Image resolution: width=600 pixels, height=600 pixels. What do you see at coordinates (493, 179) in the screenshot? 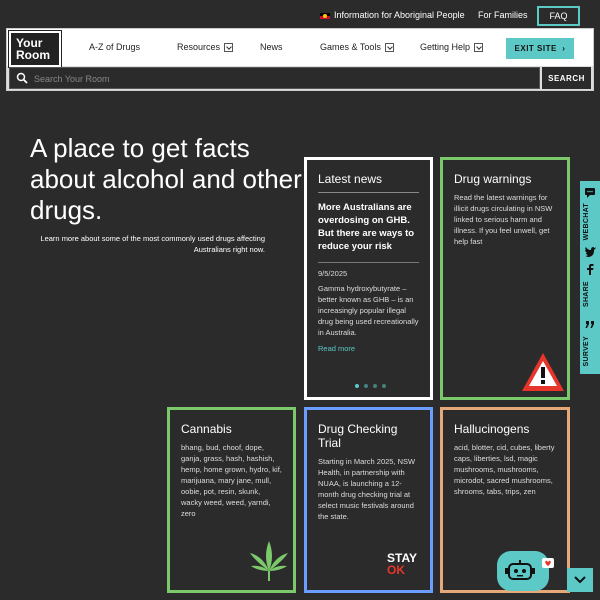
I see `card-heading: Drug warnings` at bounding box center [493, 179].